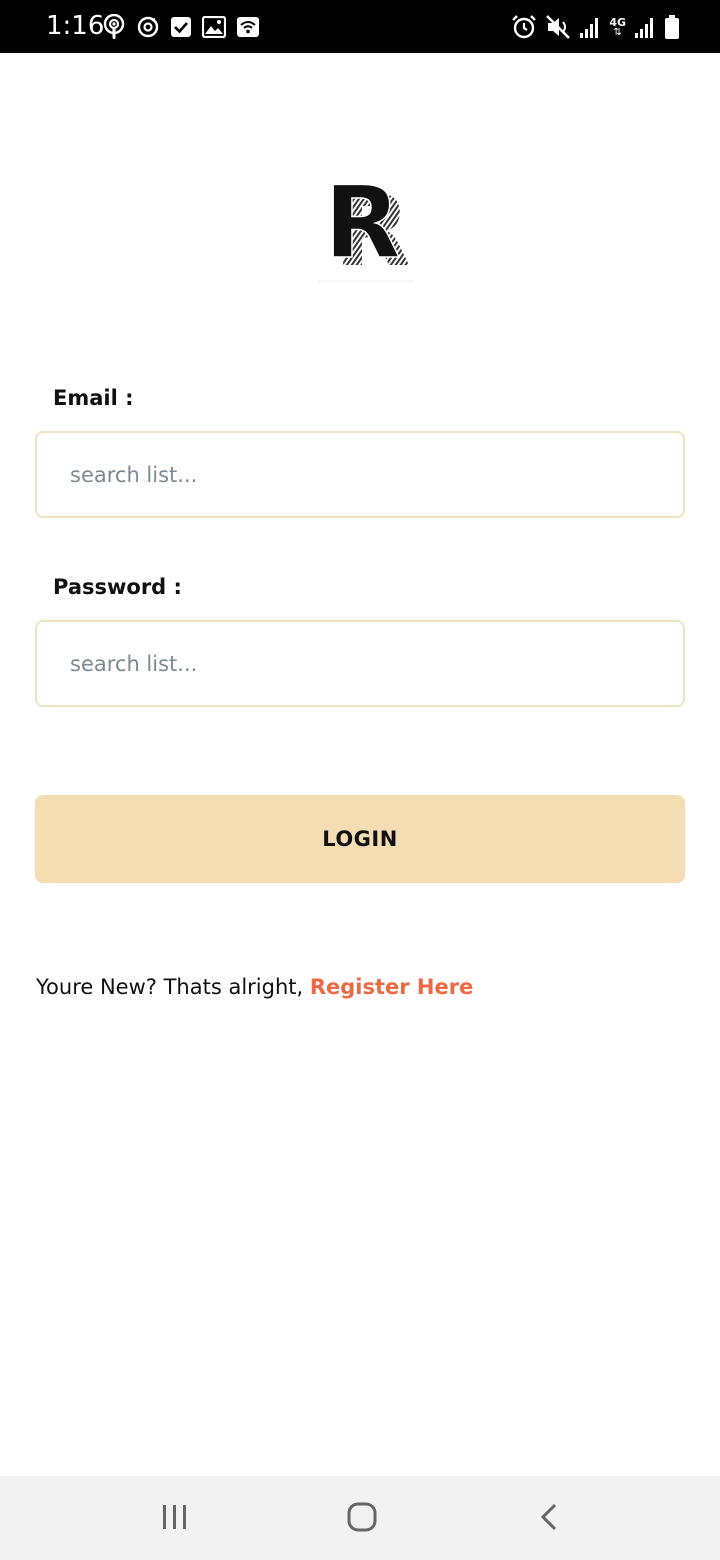 The image size is (720, 1560). I want to click on recents-button, so click(175, 1519).